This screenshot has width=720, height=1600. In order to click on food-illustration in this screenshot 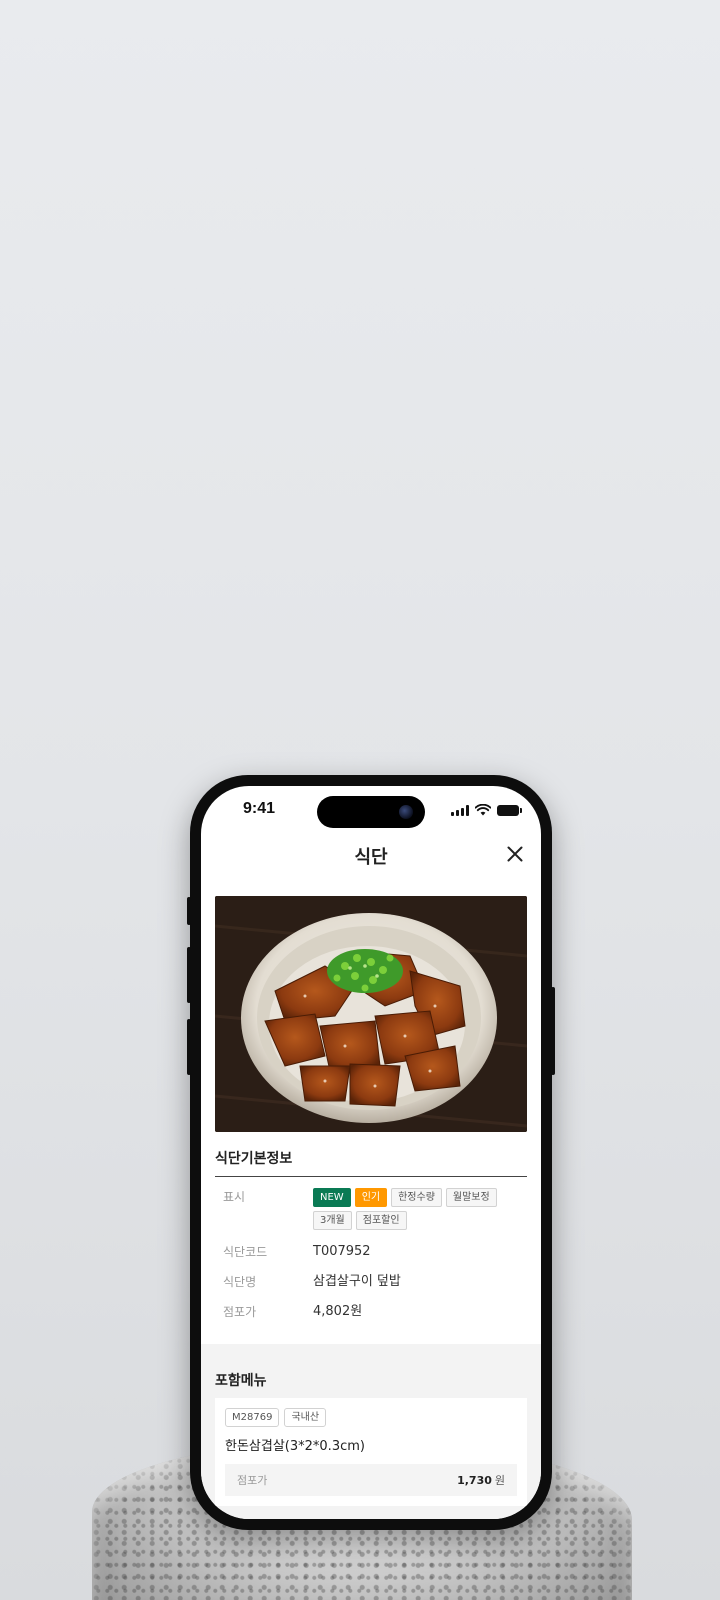, I will do `click(371, 1014)`.